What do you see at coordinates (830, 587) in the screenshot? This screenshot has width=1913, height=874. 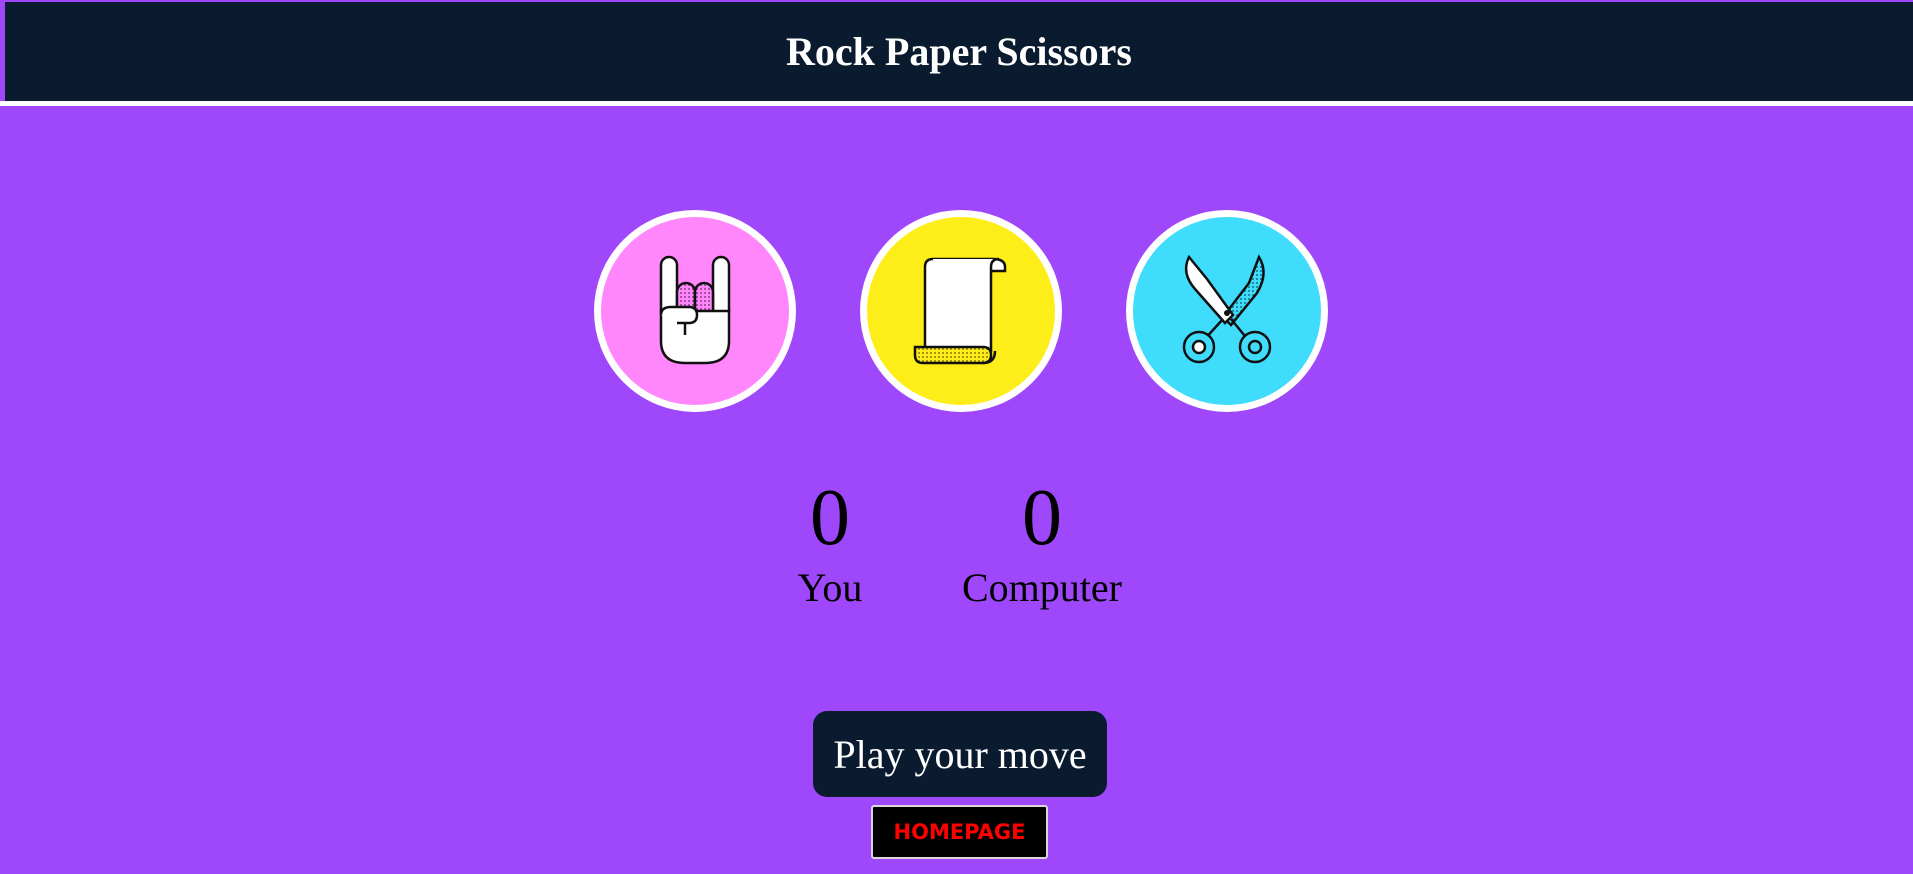 I see `user-score-label: You` at bounding box center [830, 587].